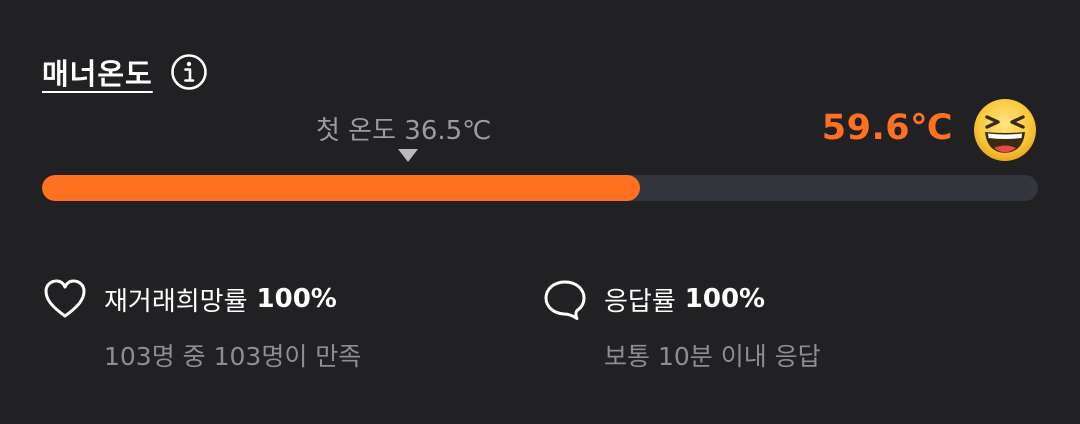 This screenshot has height=424, width=1080. What do you see at coordinates (408, 155) in the screenshot?
I see `first-temperature-marker` at bounding box center [408, 155].